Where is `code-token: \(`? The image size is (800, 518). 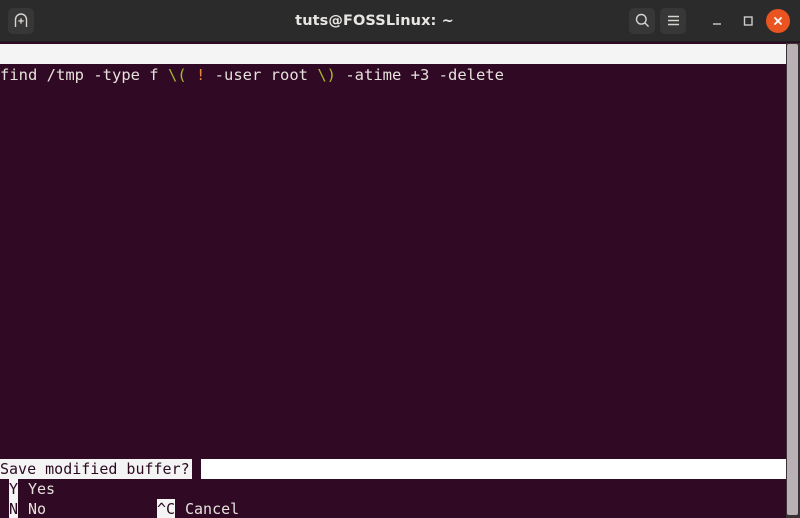
code-token: \( is located at coordinates (177, 75).